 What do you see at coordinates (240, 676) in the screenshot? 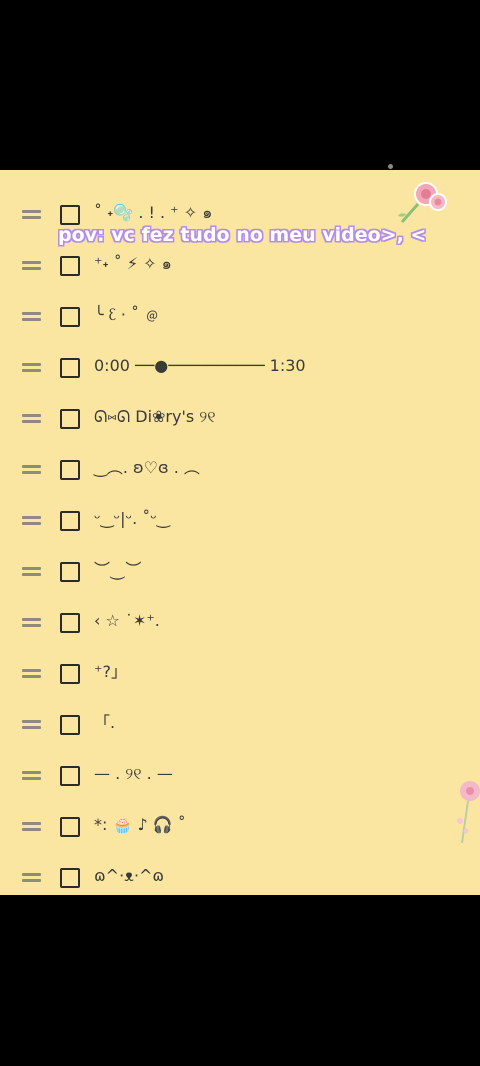
I see `checklist-item: ⁺?」` at bounding box center [240, 676].